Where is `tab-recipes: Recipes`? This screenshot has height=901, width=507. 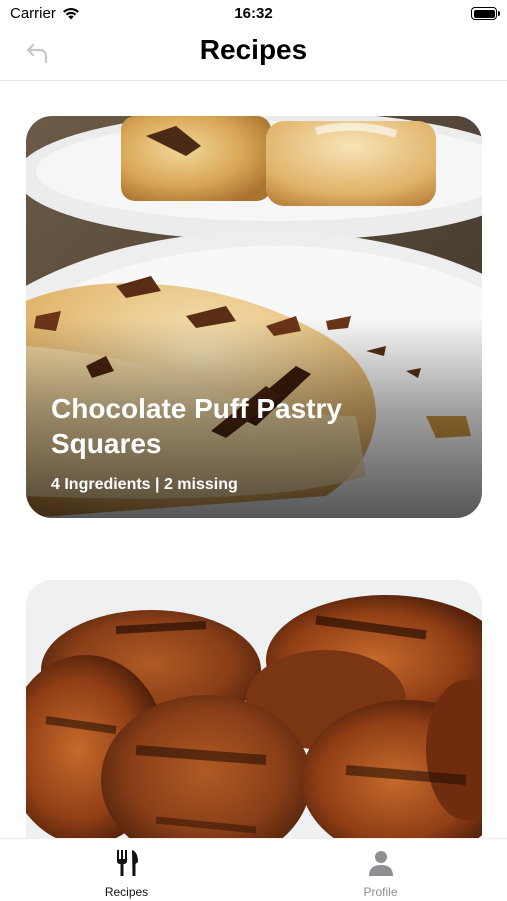
tab-recipes: Recipes is located at coordinates (126, 870).